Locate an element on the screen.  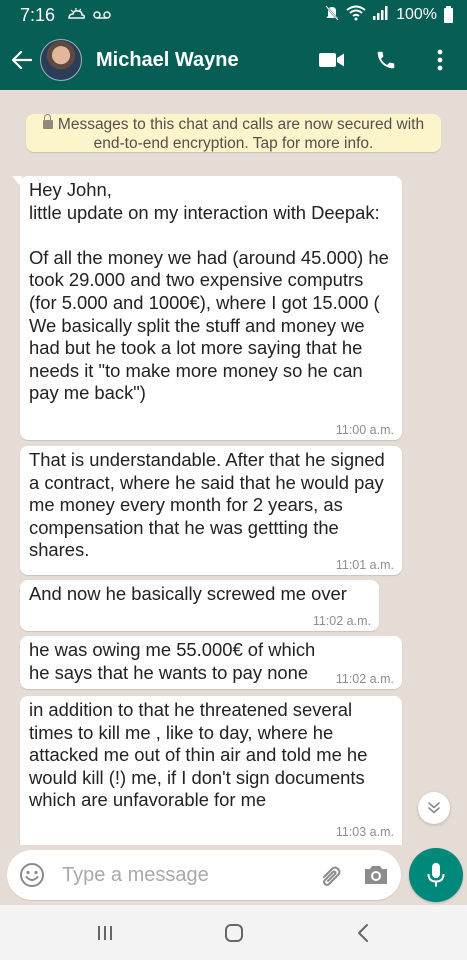
chat-header: Michael Wayne is located at coordinates (233, 60).